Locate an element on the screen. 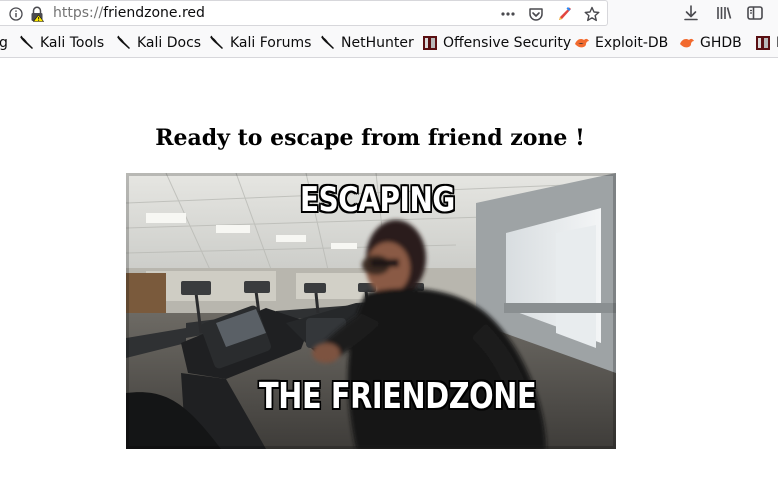 The width and height of the screenshot is (778, 500). lock-warning-icon is located at coordinates (37, 14).